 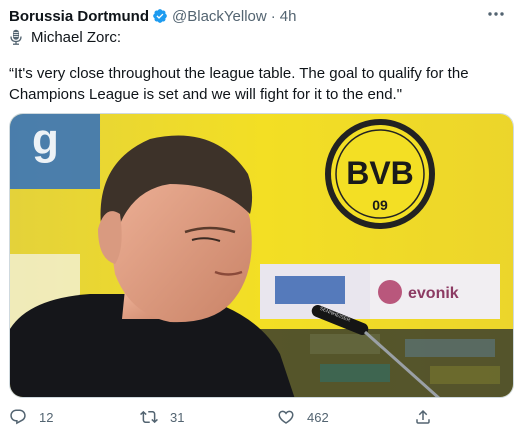 I want to click on reply-button: 12, so click(x=31, y=417).